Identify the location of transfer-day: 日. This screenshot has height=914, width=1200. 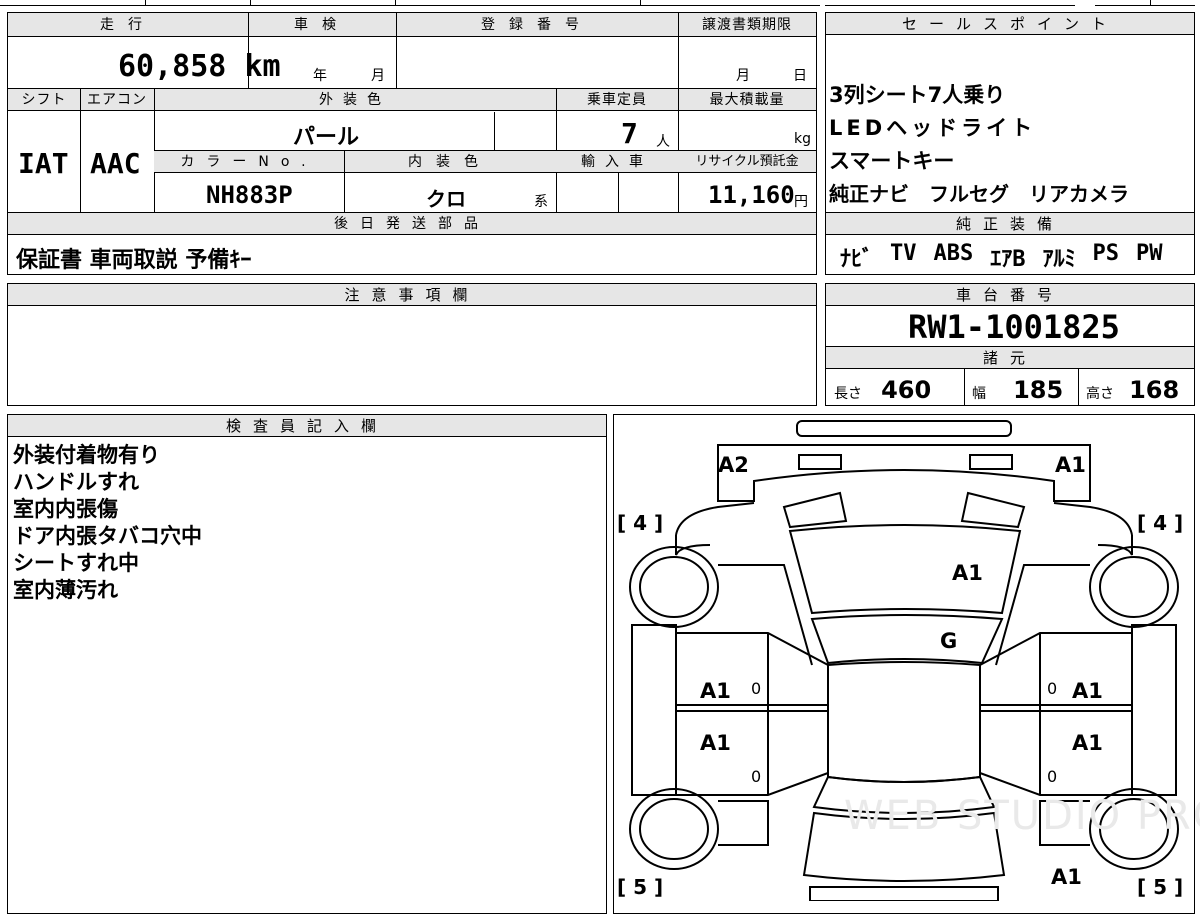
(800, 76).